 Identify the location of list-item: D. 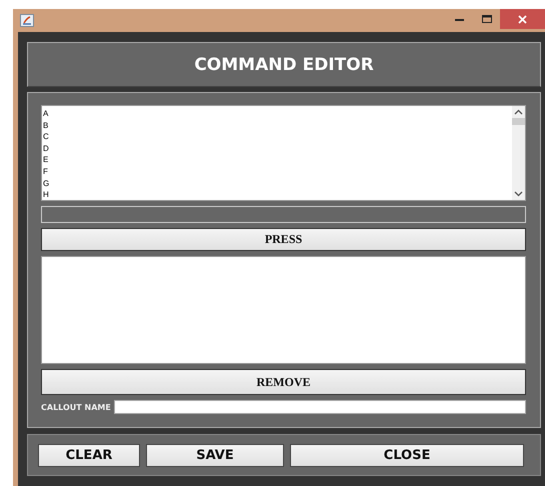
(277, 148).